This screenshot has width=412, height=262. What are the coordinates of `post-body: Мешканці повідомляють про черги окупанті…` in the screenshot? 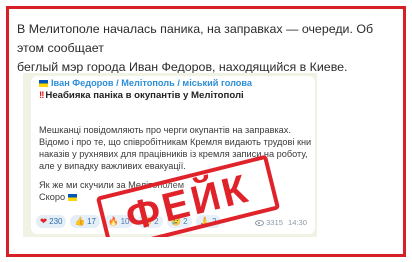 It's located at (175, 148).